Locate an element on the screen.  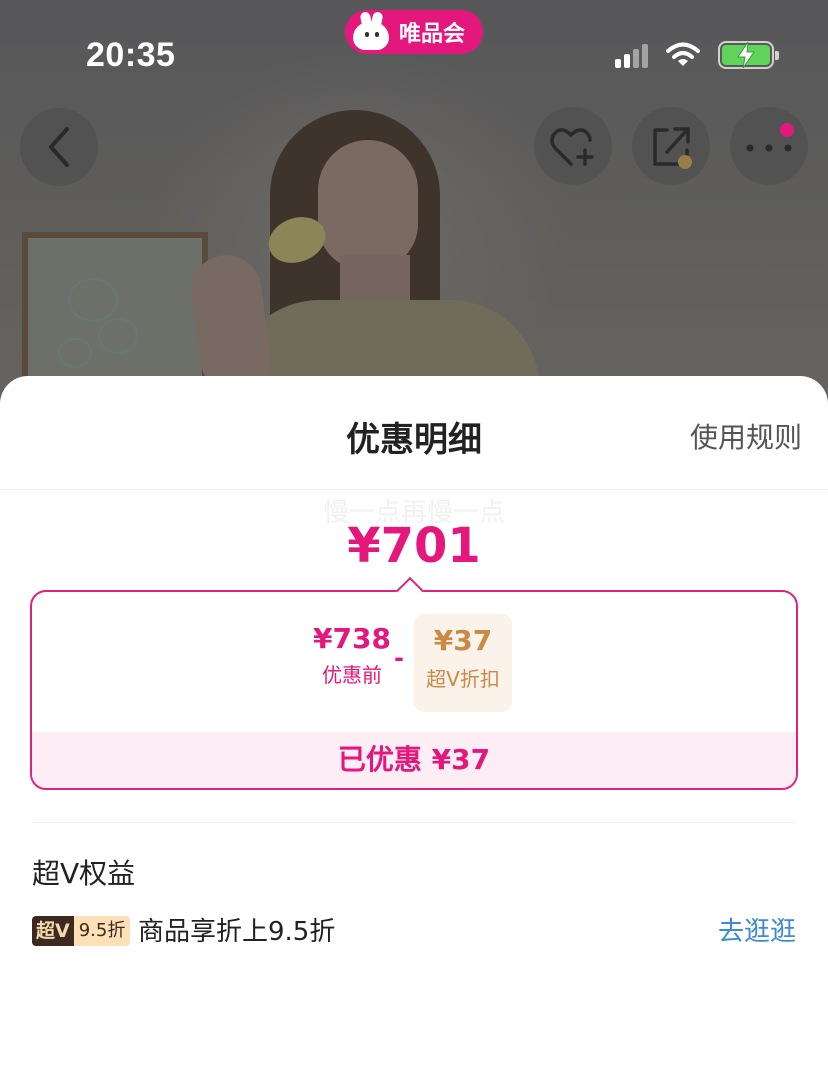
super-v-benefit-row: 超V 9.5折 商品享折上9.5折 去逛逛 is located at coordinates (414, 932).